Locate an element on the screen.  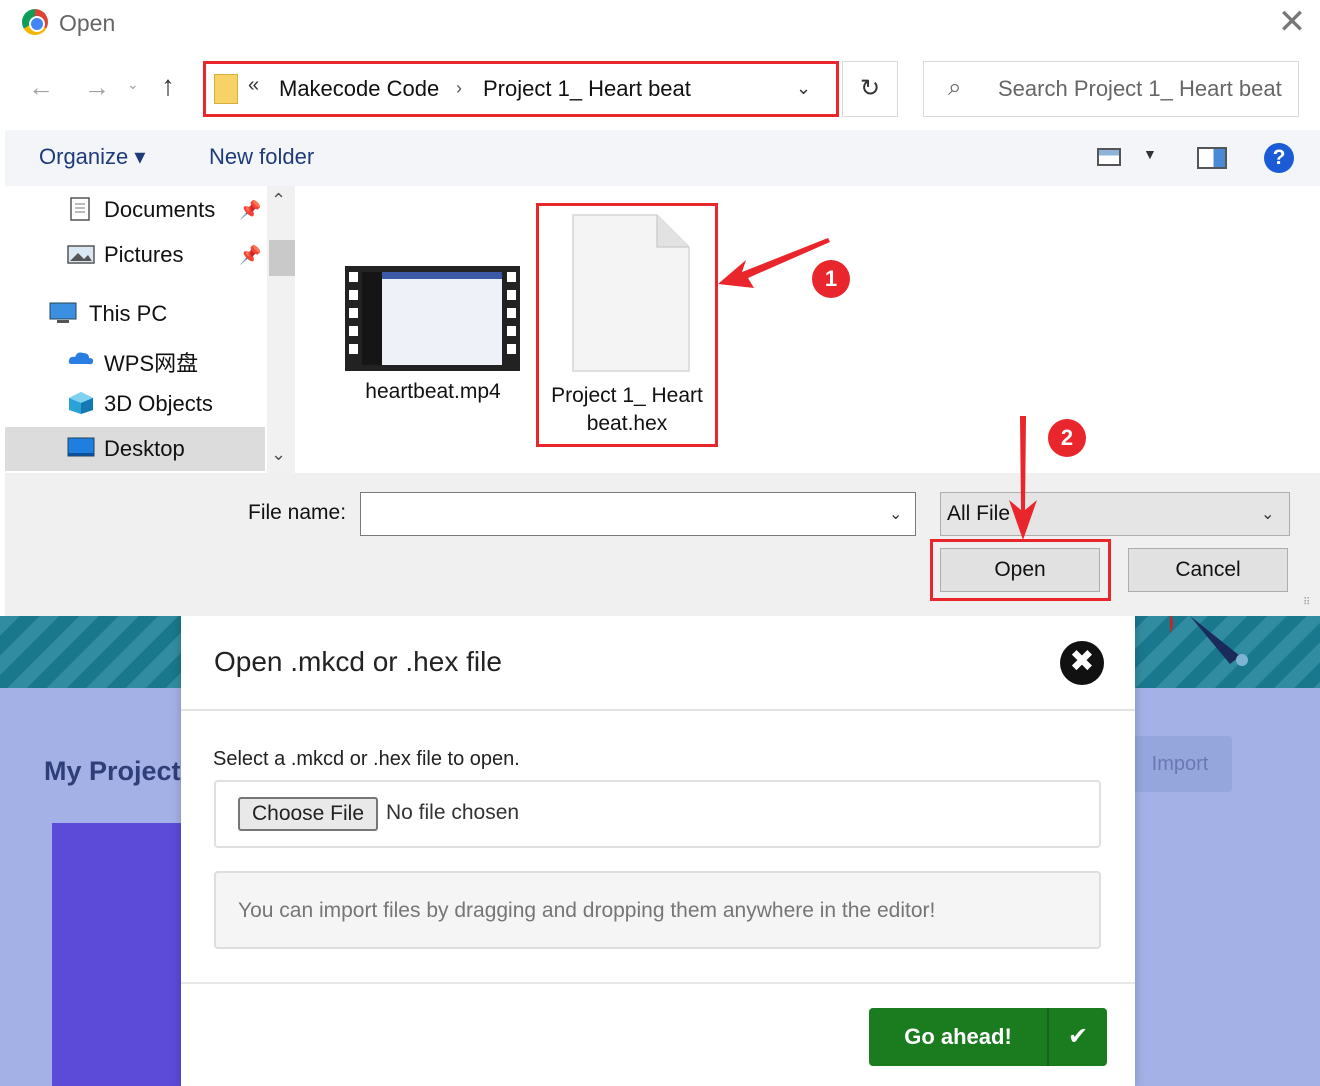
change-view-icon is located at coordinates (1109, 157).